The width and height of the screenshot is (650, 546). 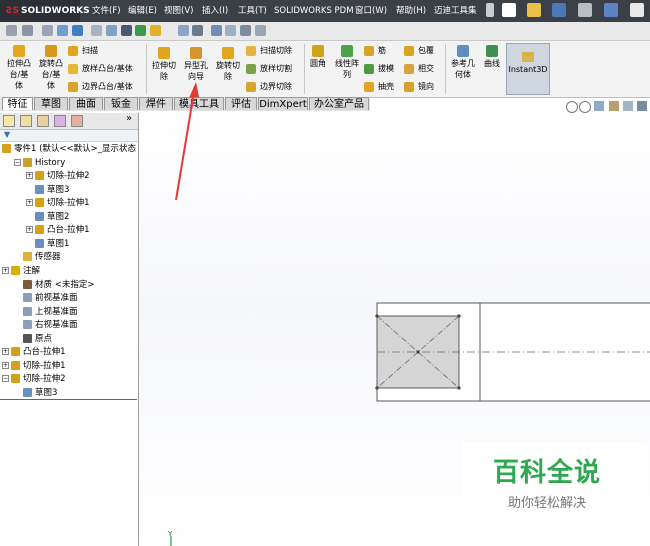 I want to click on trim-icon, so click(x=126, y=30).